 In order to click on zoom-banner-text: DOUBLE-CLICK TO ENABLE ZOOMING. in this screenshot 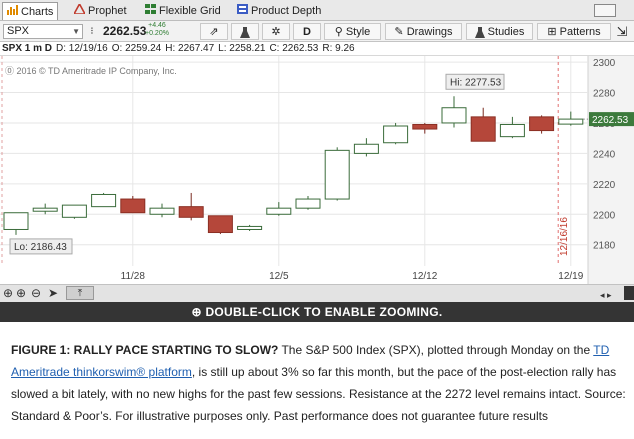, I will do `click(324, 312)`.